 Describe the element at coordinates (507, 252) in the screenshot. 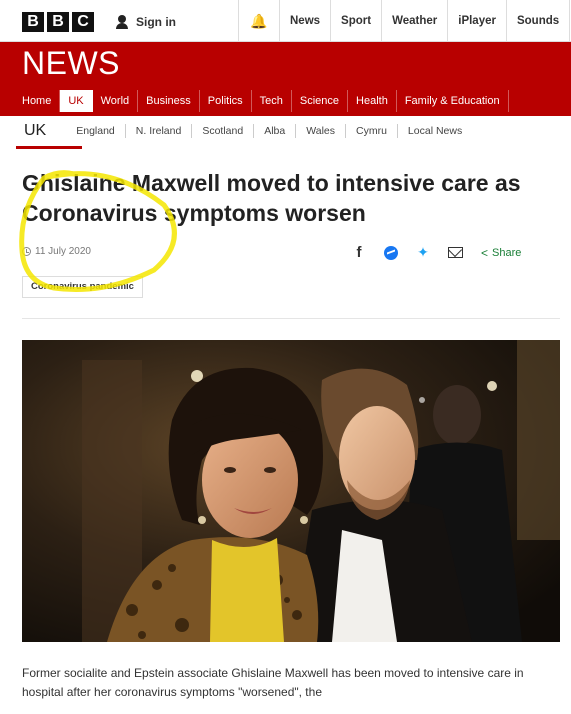

I see `share-label: Share` at that location.